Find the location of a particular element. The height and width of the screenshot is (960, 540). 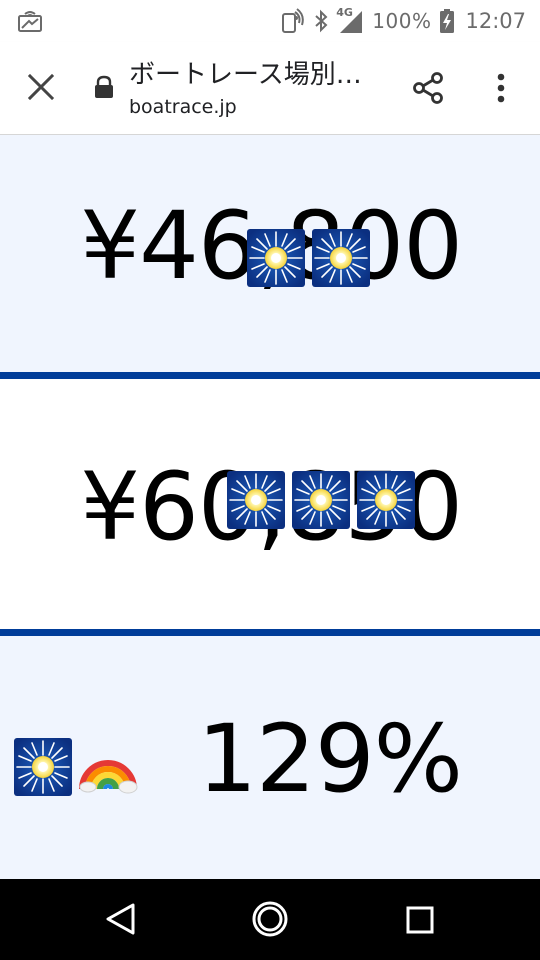

browser-toolbar: ボートレース場別… boatrace.jp is located at coordinates (270, 88).